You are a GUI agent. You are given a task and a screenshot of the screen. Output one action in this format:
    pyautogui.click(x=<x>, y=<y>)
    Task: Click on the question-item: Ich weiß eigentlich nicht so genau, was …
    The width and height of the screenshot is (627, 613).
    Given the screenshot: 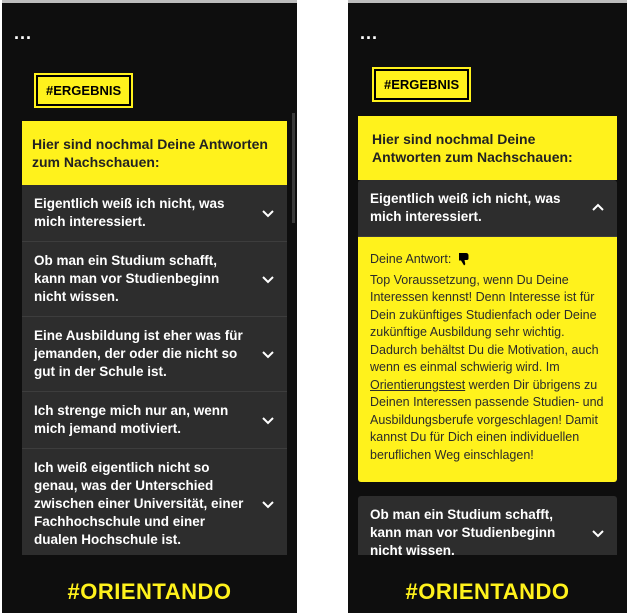 What is the action you would take?
    pyautogui.click(x=154, y=502)
    